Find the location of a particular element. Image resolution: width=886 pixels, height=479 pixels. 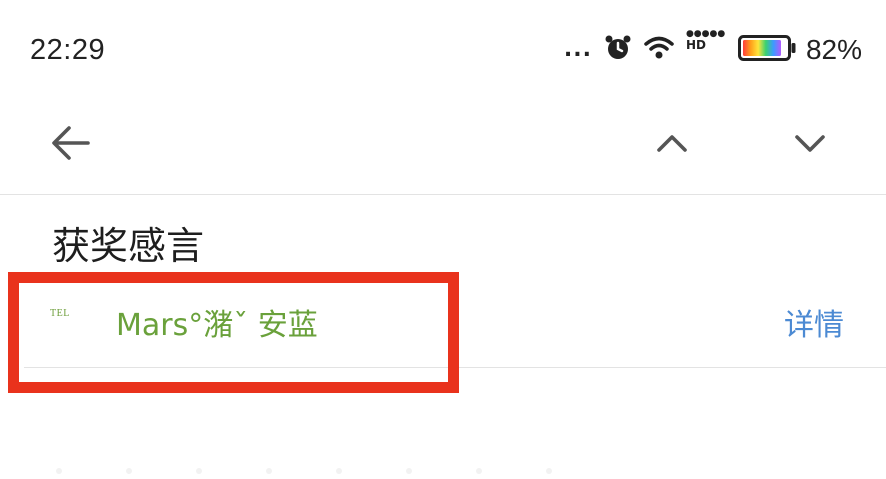

arrow-left-icon is located at coordinates (71, 143).